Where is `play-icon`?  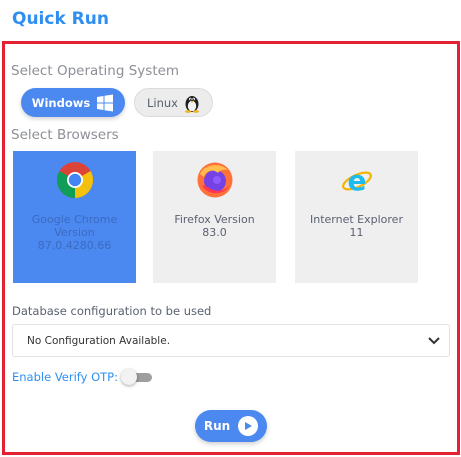 play-icon is located at coordinates (248, 426).